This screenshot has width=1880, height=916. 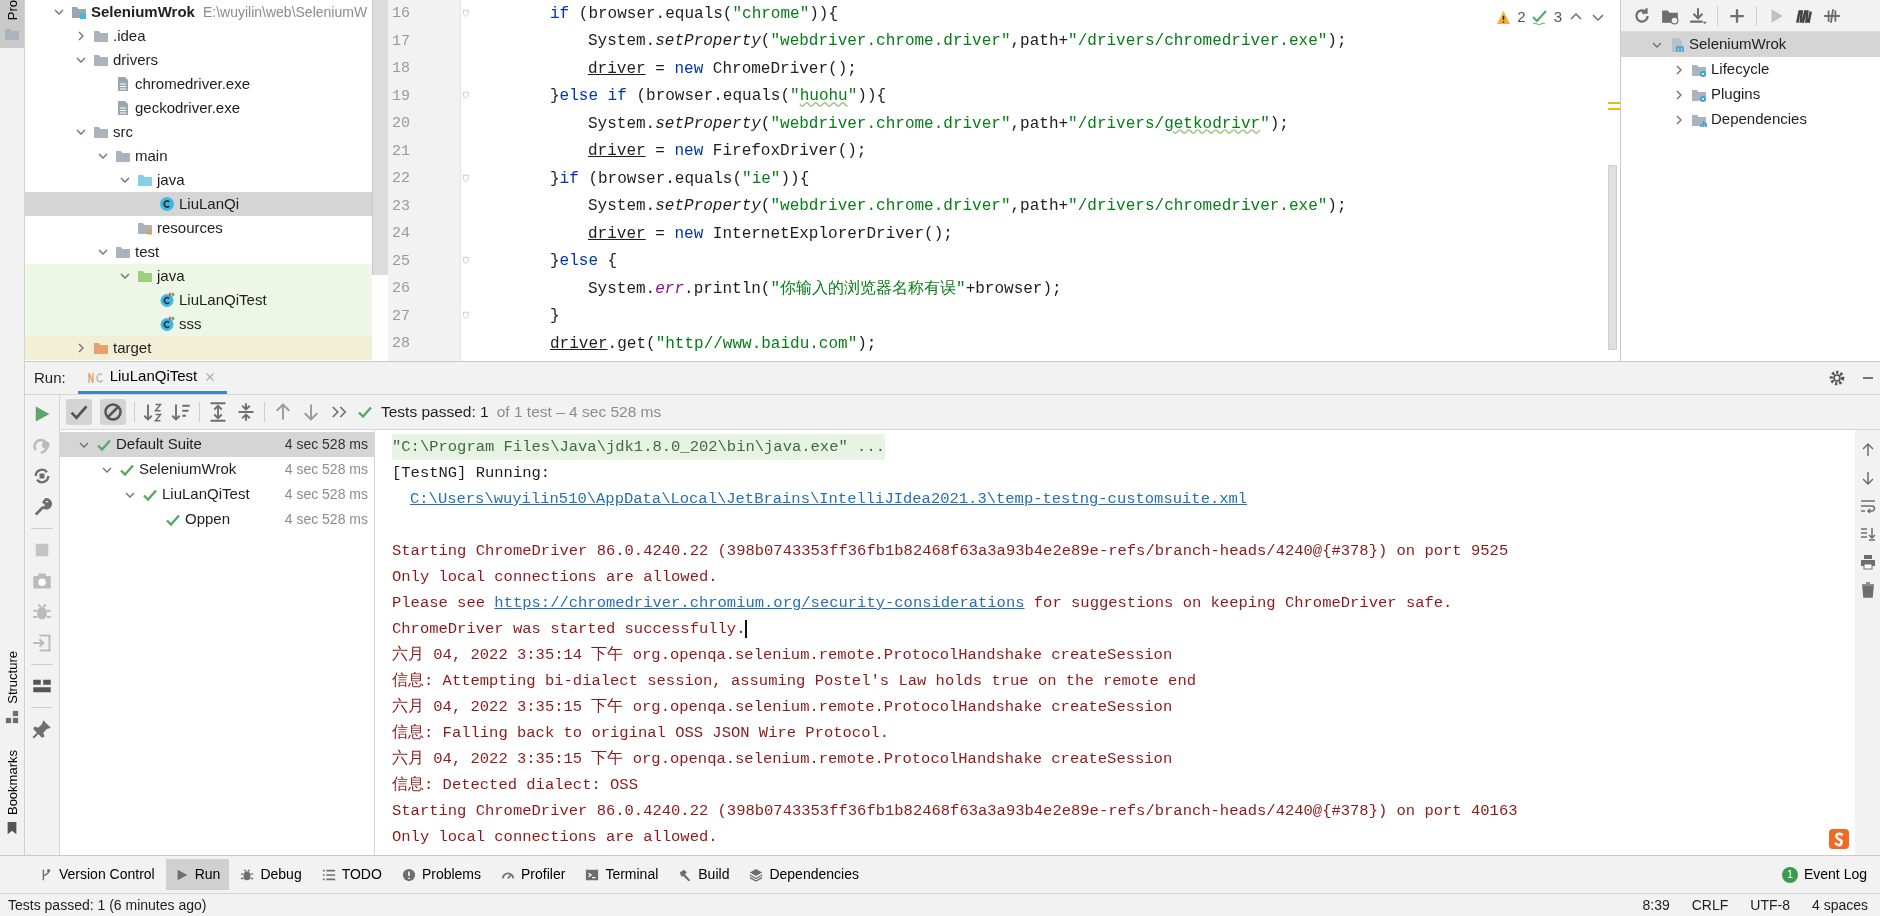 What do you see at coordinates (79, 12) in the screenshot?
I see `module-folder-icon` at bounding box center [79, 12].